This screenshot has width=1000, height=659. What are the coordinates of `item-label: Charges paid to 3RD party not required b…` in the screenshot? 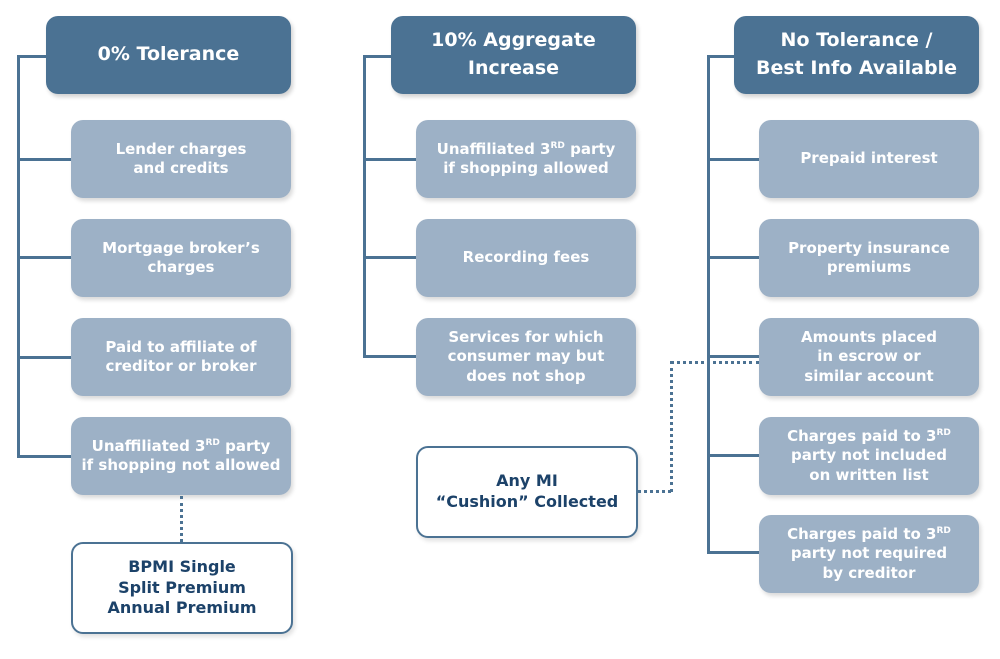 It's located at (869, 553).